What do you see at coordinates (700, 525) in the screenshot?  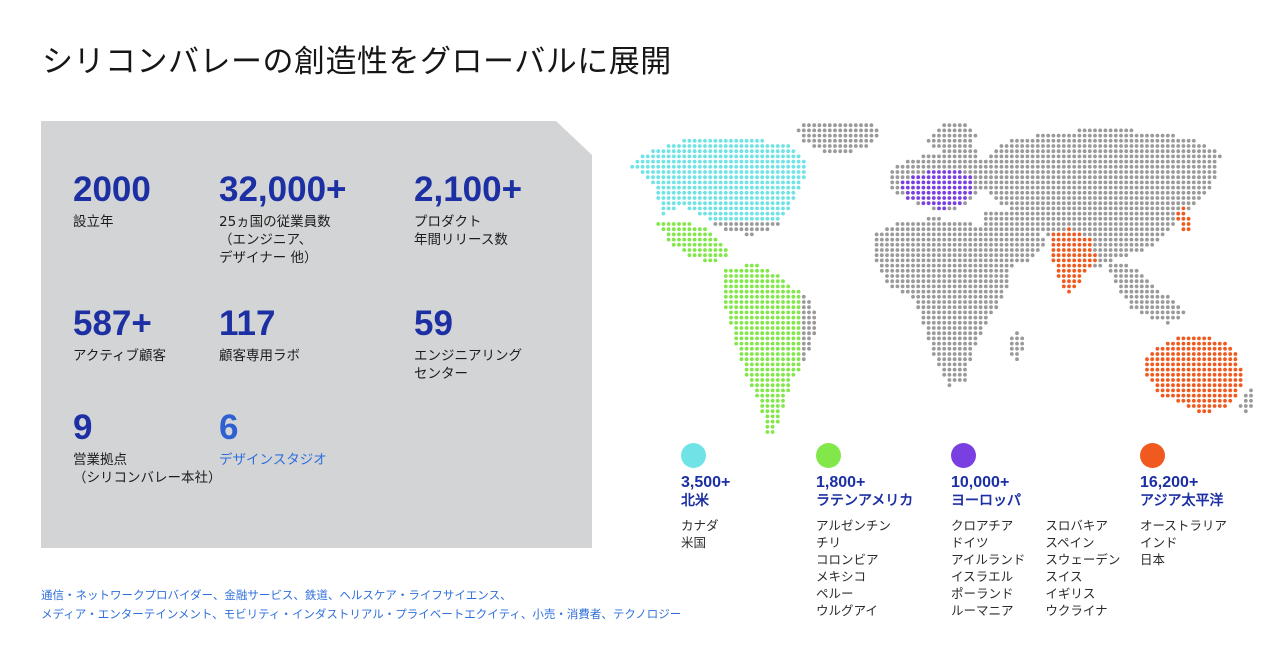 I see `country-item: カナダ` at bounding box center [700, 525].